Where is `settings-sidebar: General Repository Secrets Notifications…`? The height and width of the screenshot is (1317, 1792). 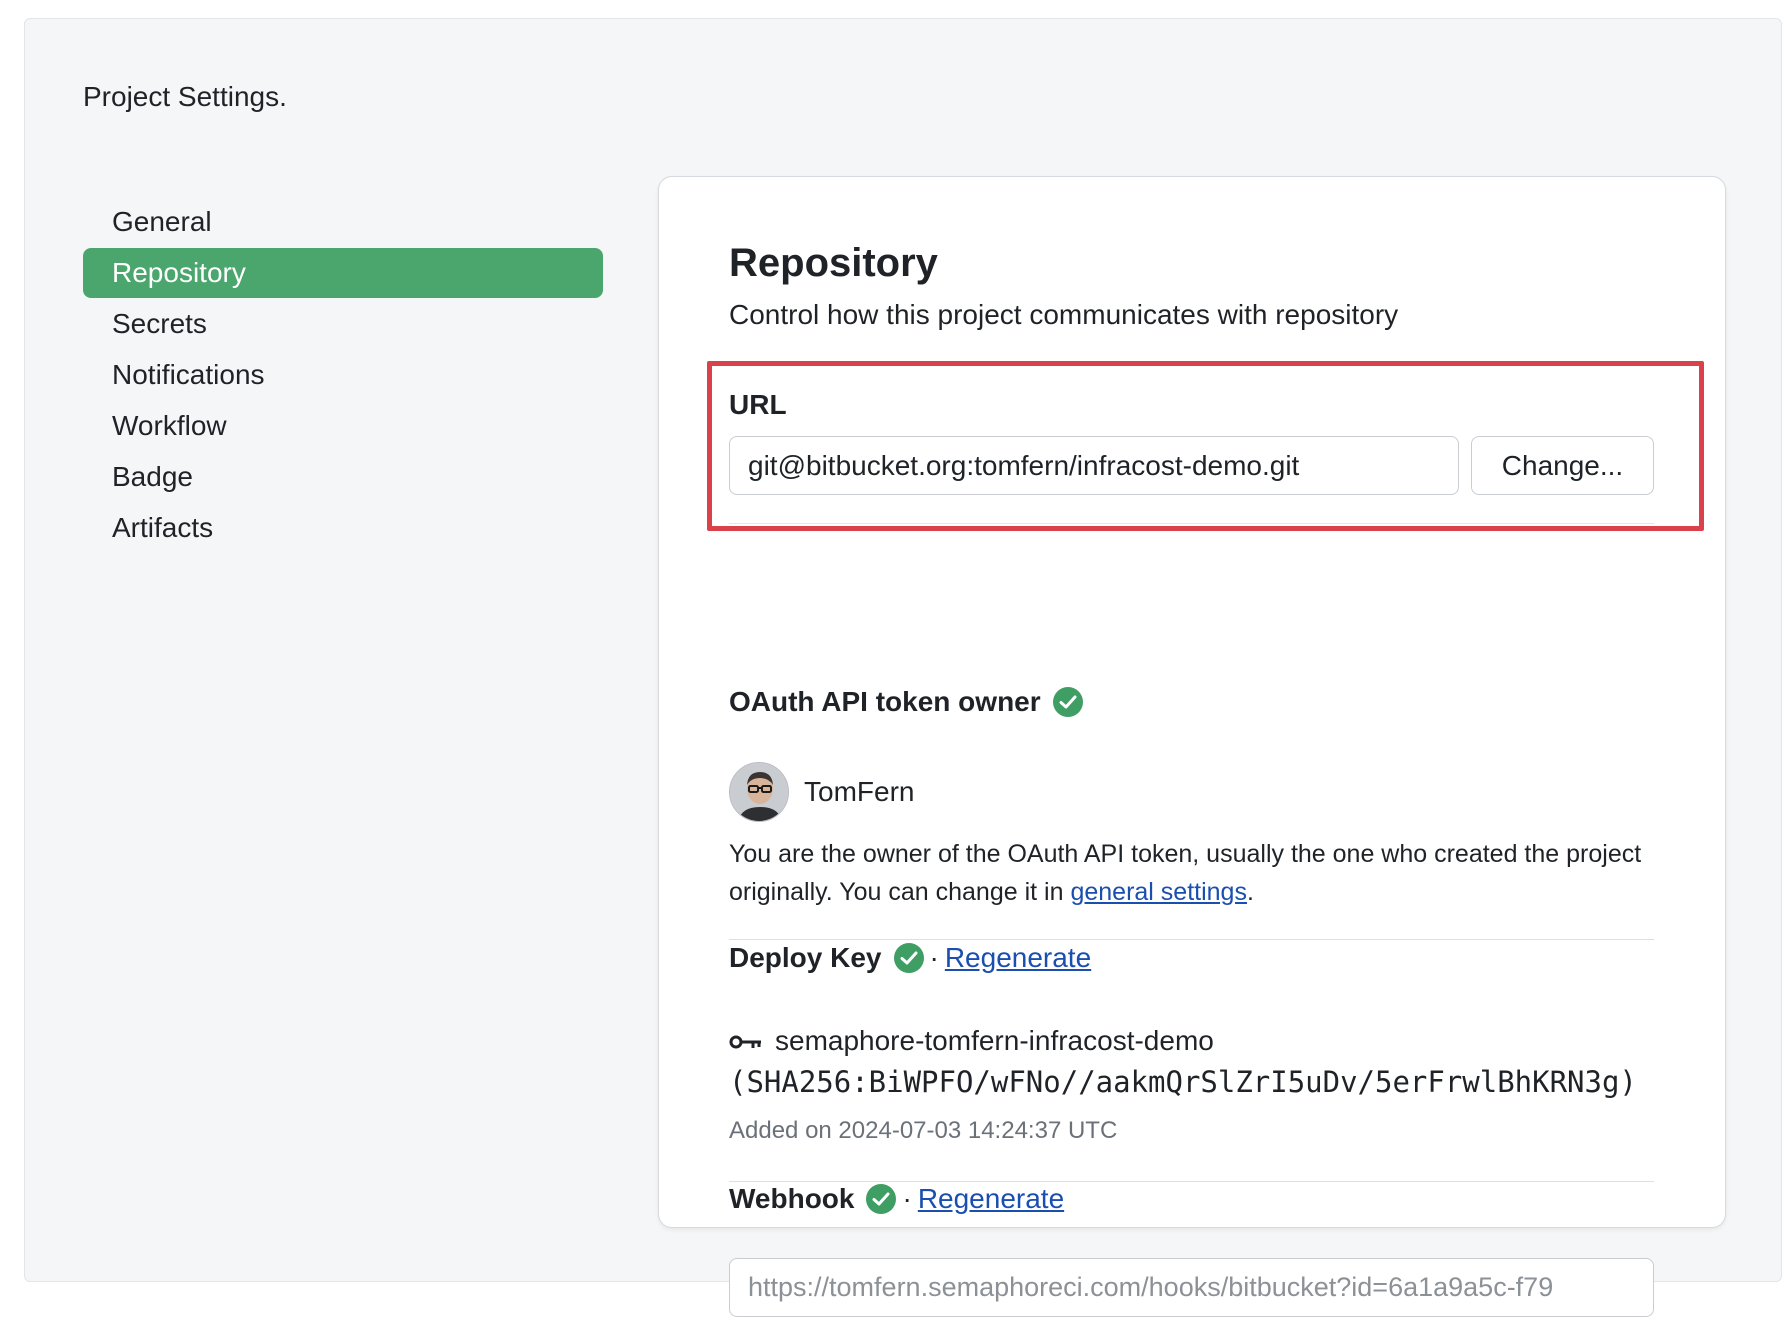 settings-sidebar: General Repository Secrets Notifications… is located at coordinates (343, 375).